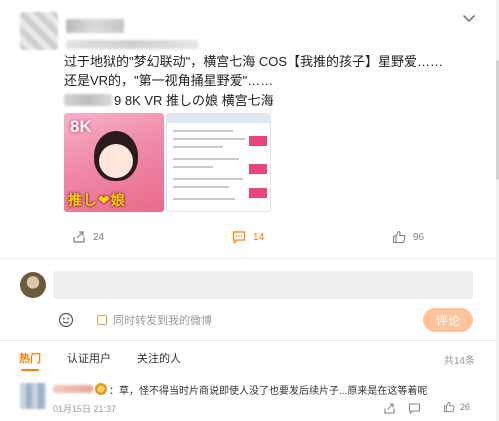 This screenshot has width=499, height=421. I want to click on comment-time: 01月15日 21:37, so click(85, 409).